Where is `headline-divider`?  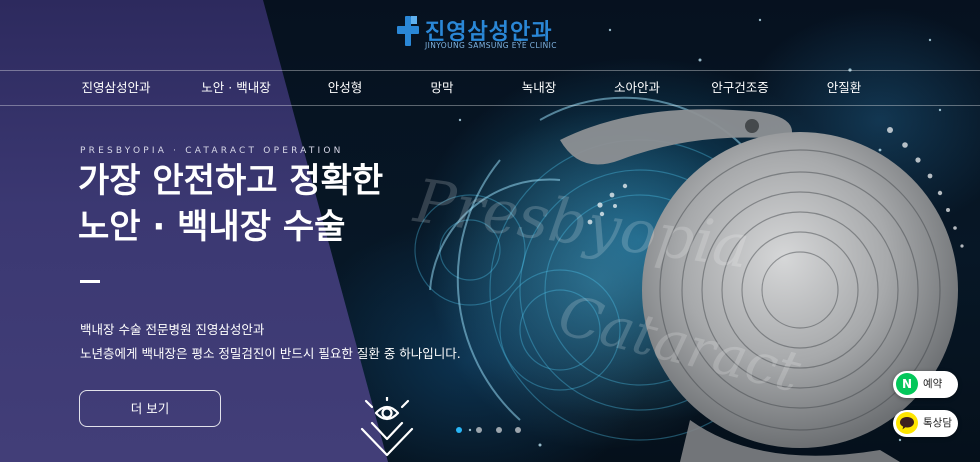 headline-divider is located at coordinates (90, 281).